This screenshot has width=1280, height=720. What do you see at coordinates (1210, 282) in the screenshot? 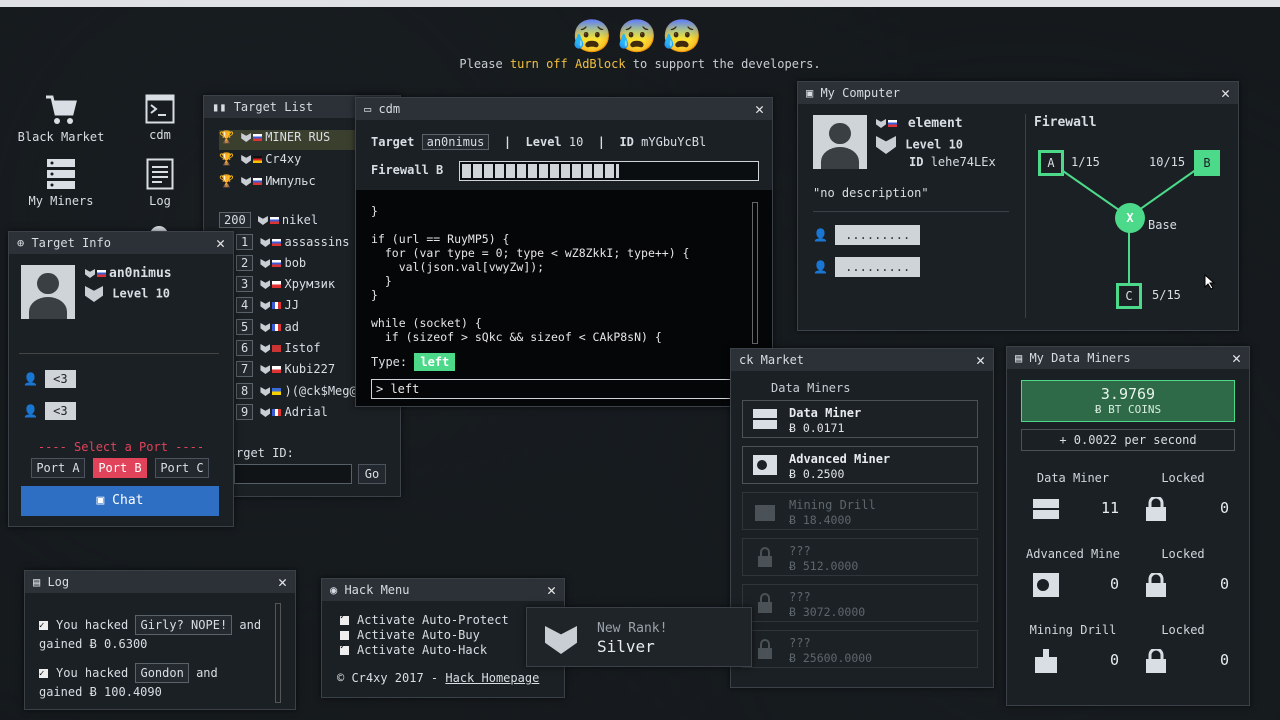
I see `mouse-cursor-icon` at bounding box center [1210, 282].